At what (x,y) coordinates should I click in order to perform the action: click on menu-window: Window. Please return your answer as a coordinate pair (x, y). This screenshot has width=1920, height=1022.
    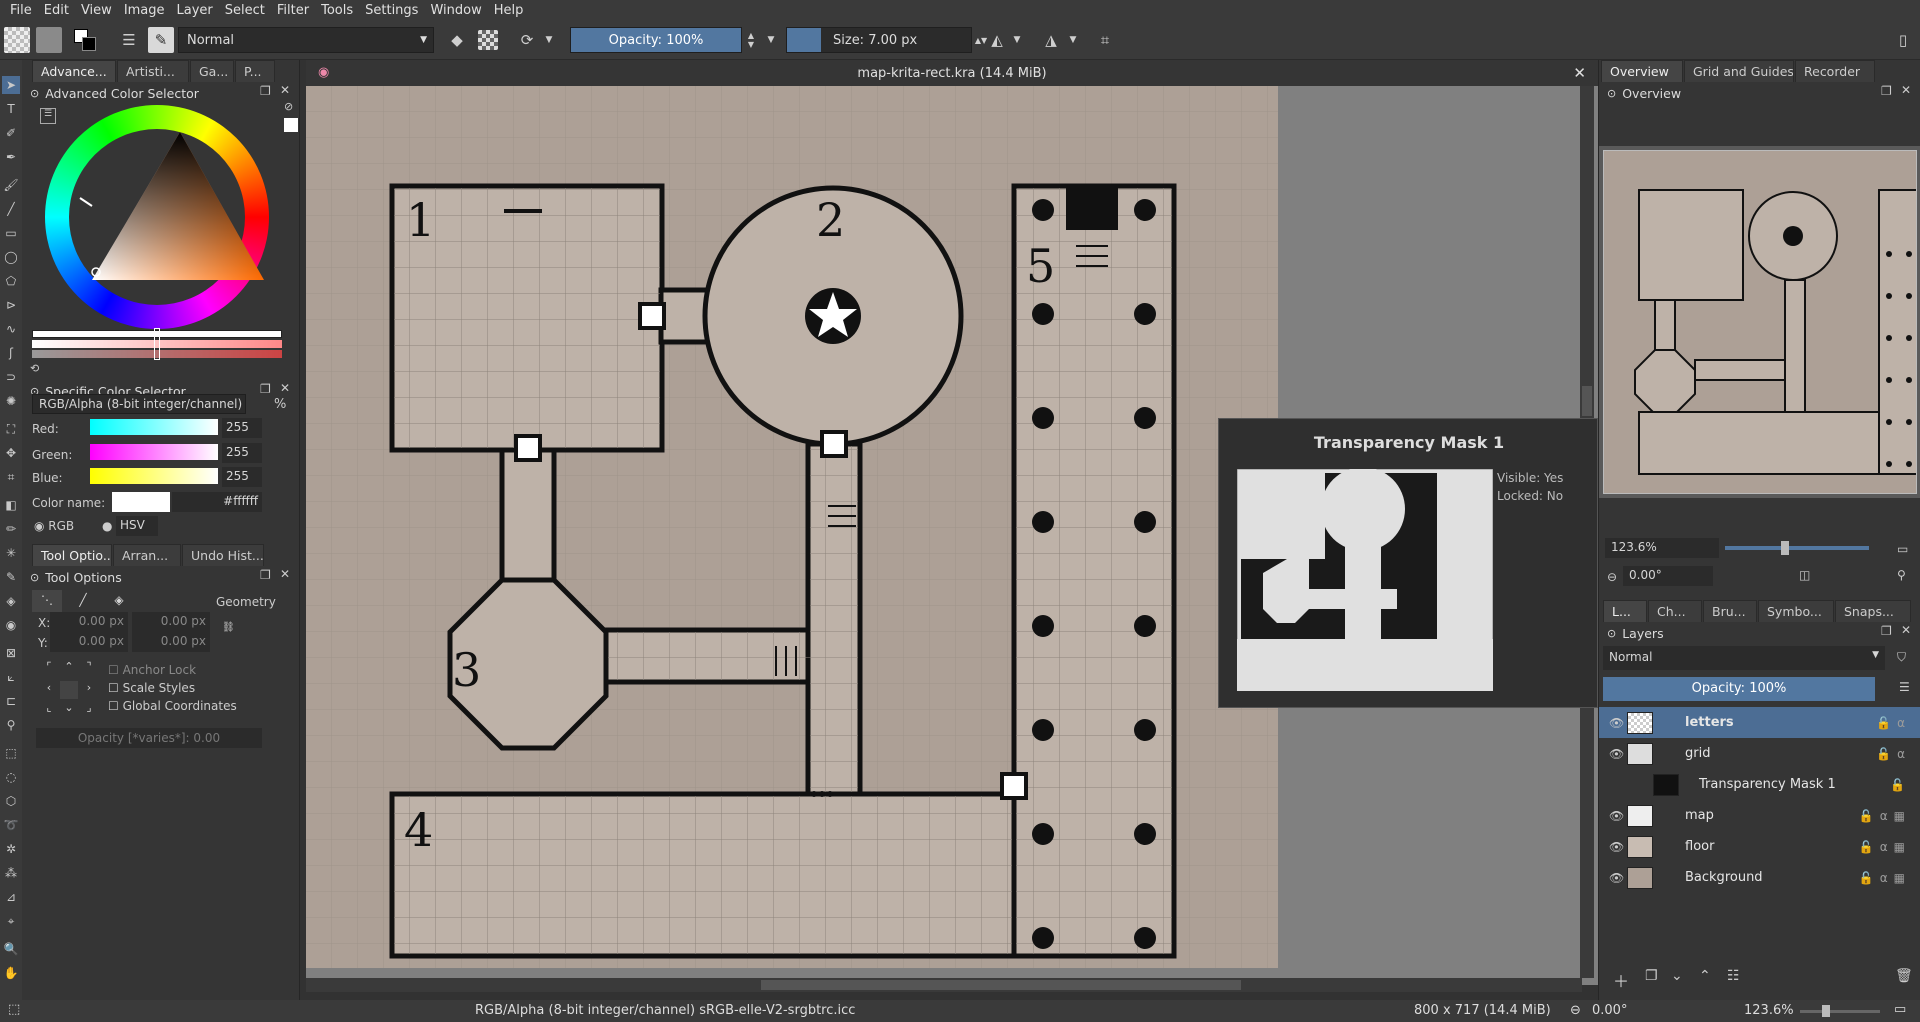
    Looking at the image, I should click on (455, 10).